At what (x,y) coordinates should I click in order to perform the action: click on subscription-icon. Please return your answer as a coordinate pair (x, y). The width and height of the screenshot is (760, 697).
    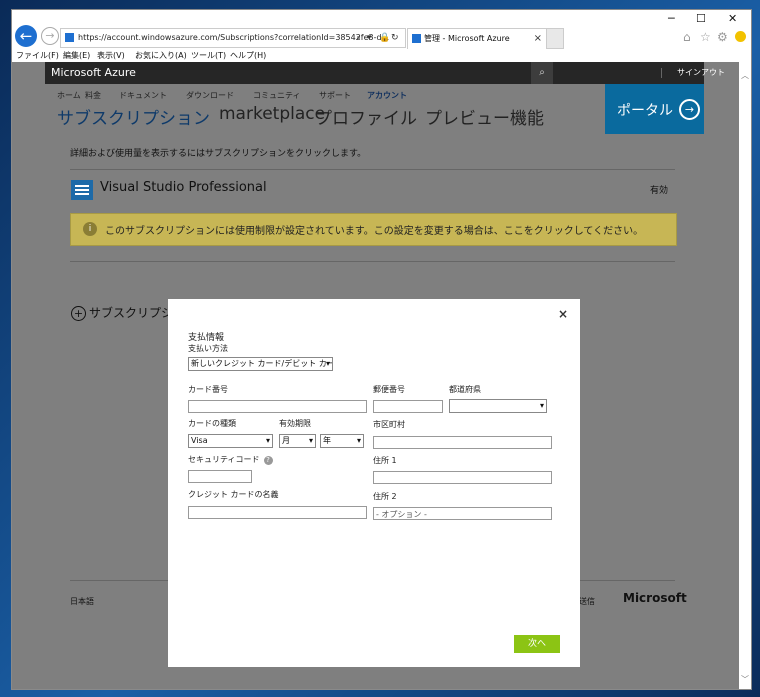
    Looking at the image, I should click on (82, 190).